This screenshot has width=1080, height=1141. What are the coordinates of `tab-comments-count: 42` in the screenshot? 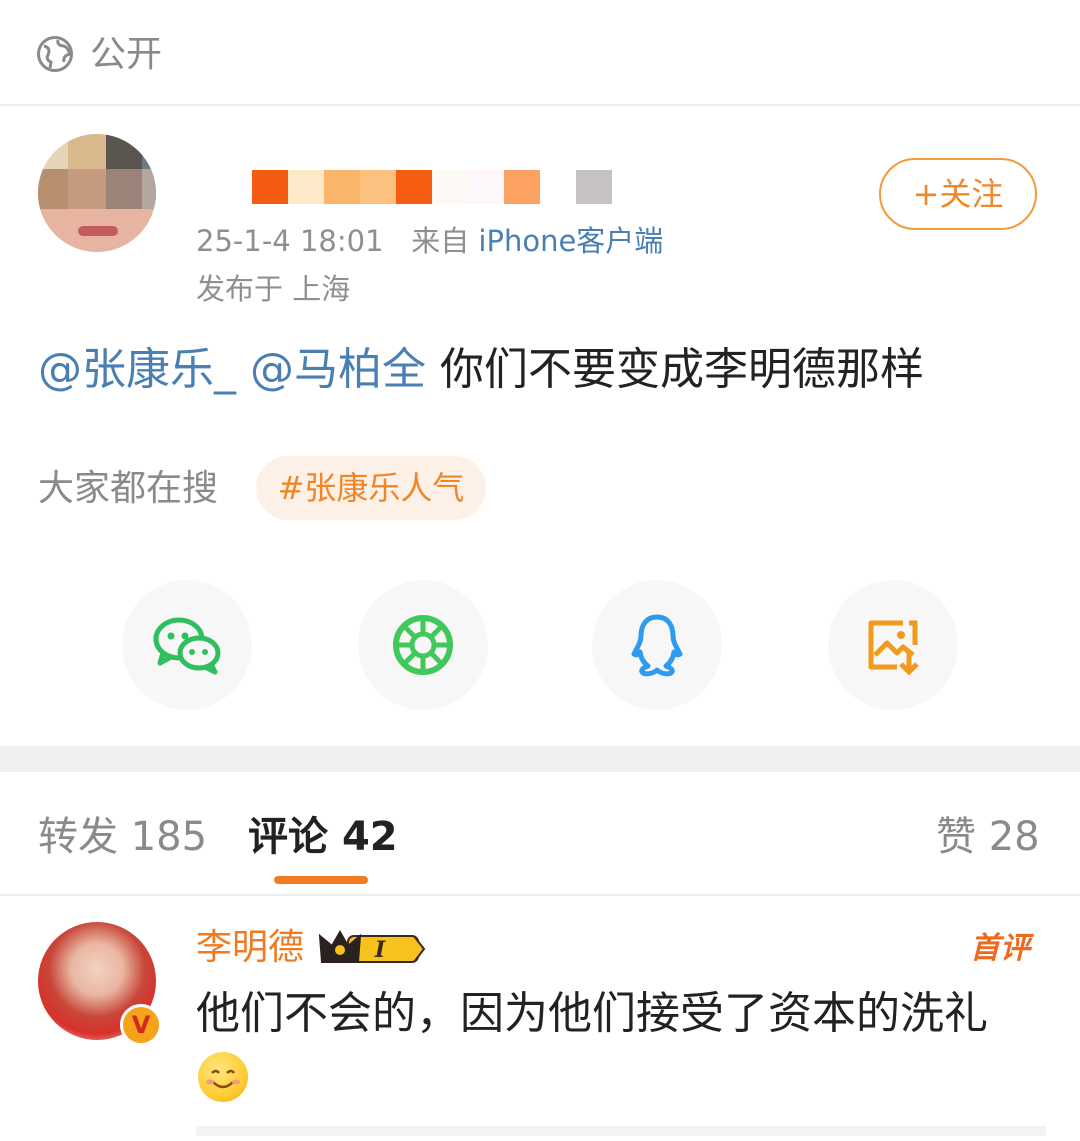 It's located at (369, 837).